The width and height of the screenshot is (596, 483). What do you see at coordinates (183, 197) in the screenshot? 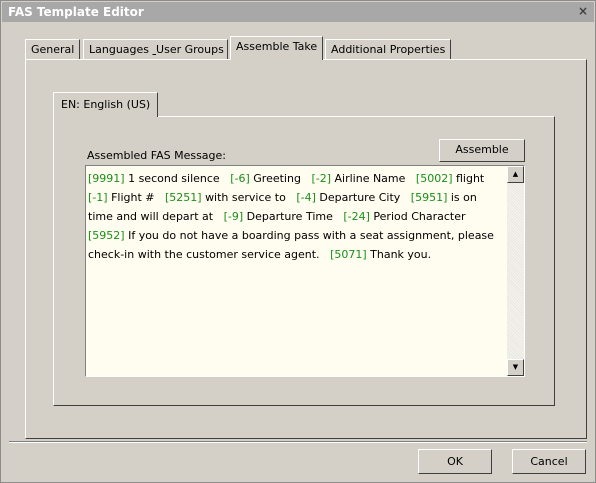
I see `message-code: [5251]` at bounding box center [183, 197].